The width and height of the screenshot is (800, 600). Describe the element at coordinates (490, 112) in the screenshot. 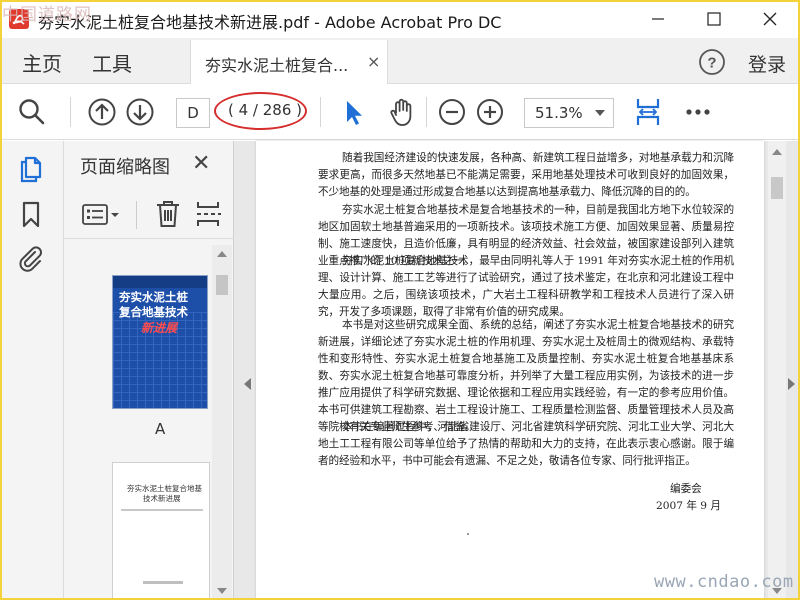

I see `zoom-in-icon` at that location.